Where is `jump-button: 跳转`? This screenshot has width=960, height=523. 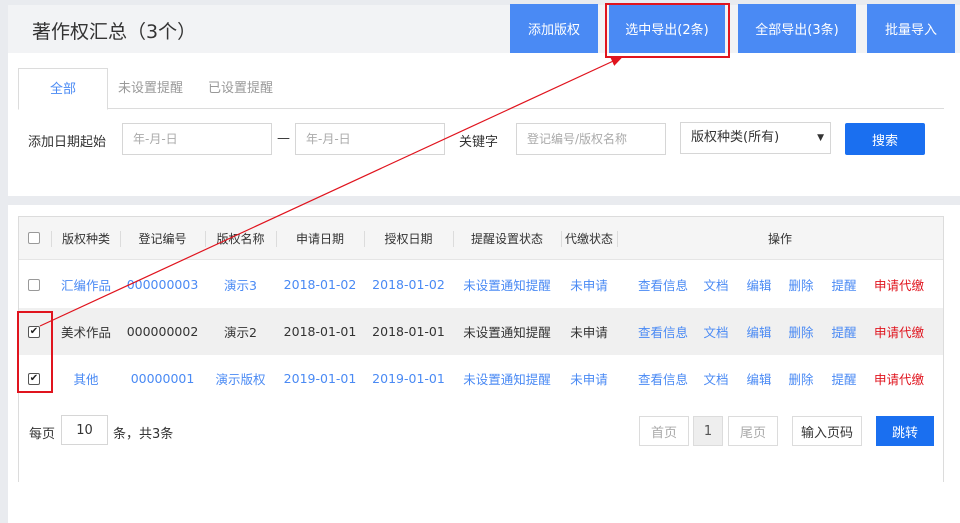 jump-button: 跳转 is located at coordinates (905, 431).